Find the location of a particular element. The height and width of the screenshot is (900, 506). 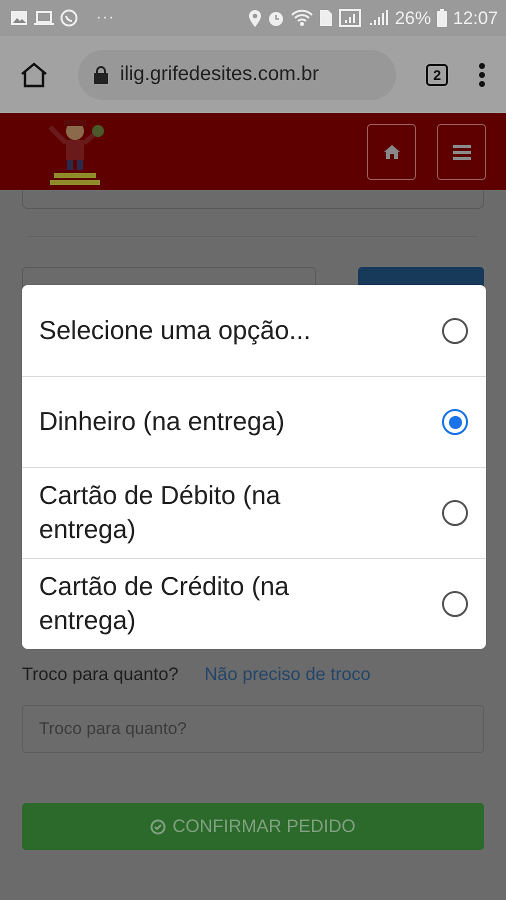

clock-time: 12:07 is located at coordinates (475, 18).